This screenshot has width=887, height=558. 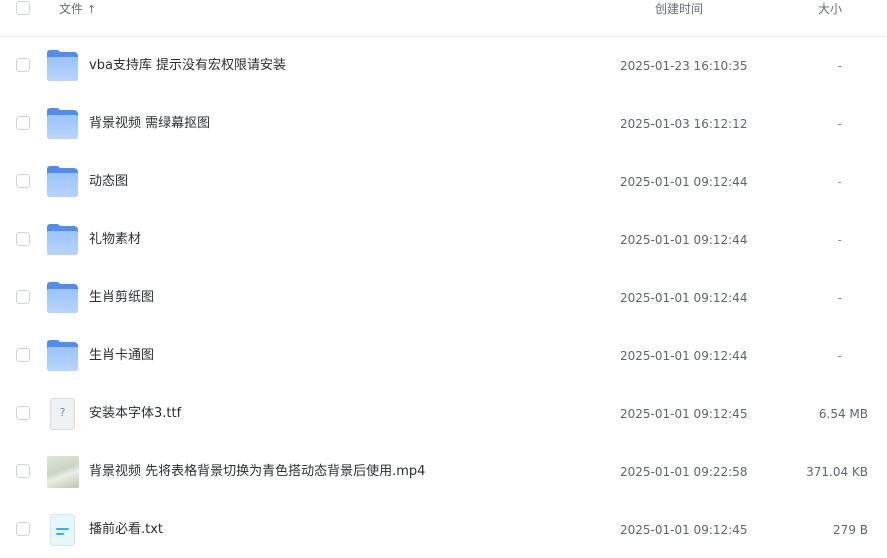 What do you see at coordinates (443, 124) in the screenshot?
I see `file-row: 背景视频 需绿幕抠图 2025-01-03 16:12:12 -` at bounding box center [443, 124].